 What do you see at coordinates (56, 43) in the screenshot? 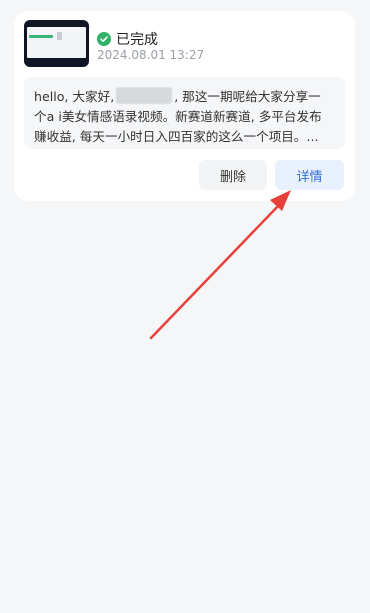
I see `video-thumbnail` at bounding box center [56, 43].